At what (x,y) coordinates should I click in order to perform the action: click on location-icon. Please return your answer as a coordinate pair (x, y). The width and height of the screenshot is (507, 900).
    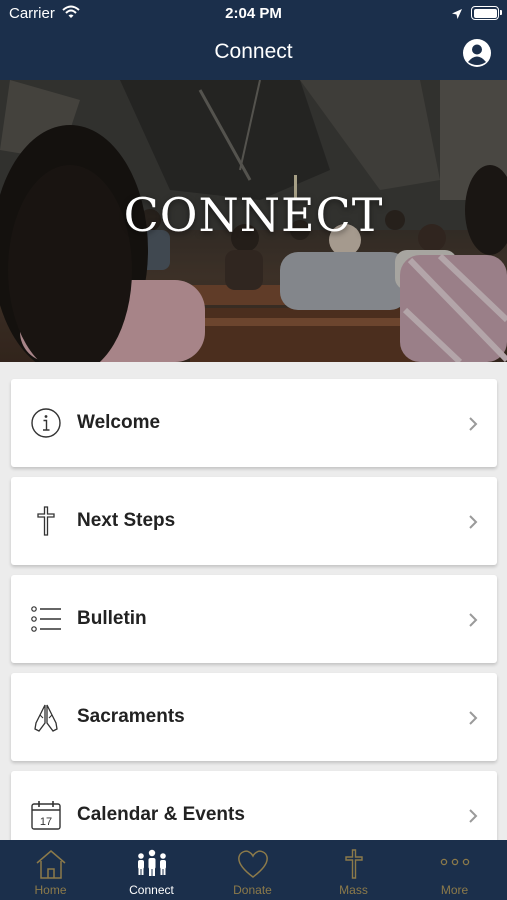
    Looking at the image, I should click on (457, 16).